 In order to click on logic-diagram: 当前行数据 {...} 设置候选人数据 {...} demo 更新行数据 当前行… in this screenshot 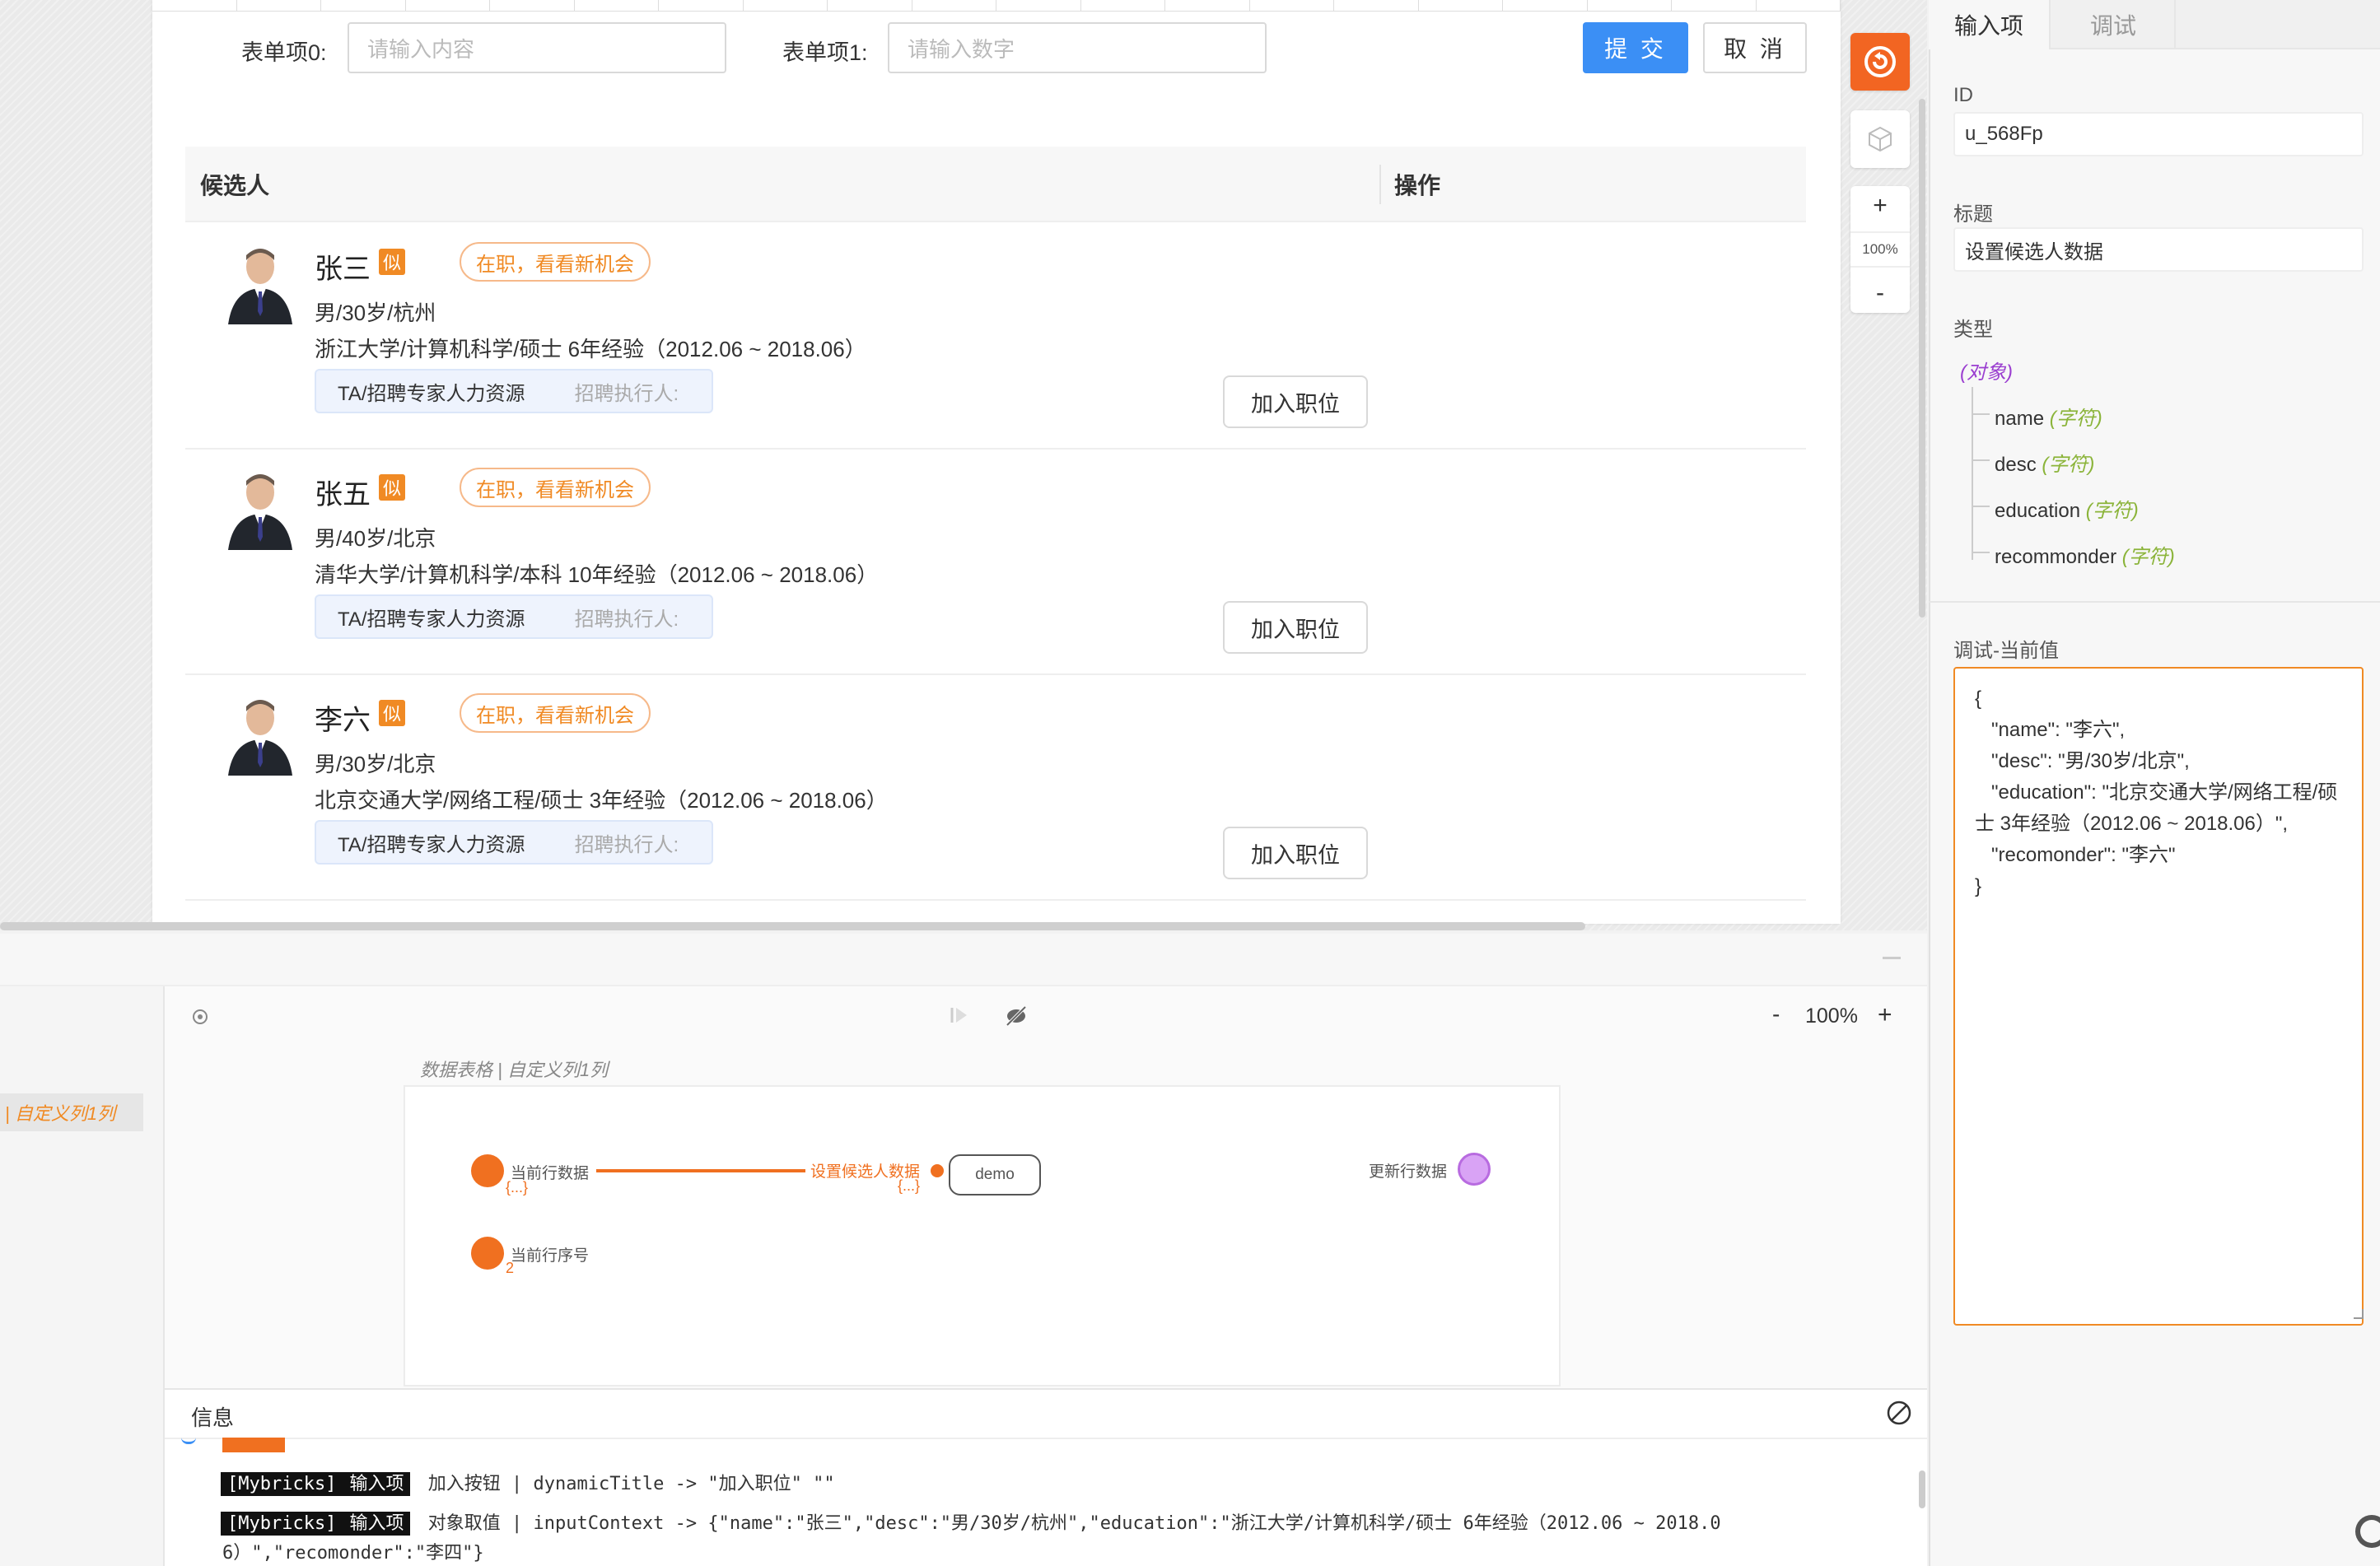, I will do `click(982, 1236)`.